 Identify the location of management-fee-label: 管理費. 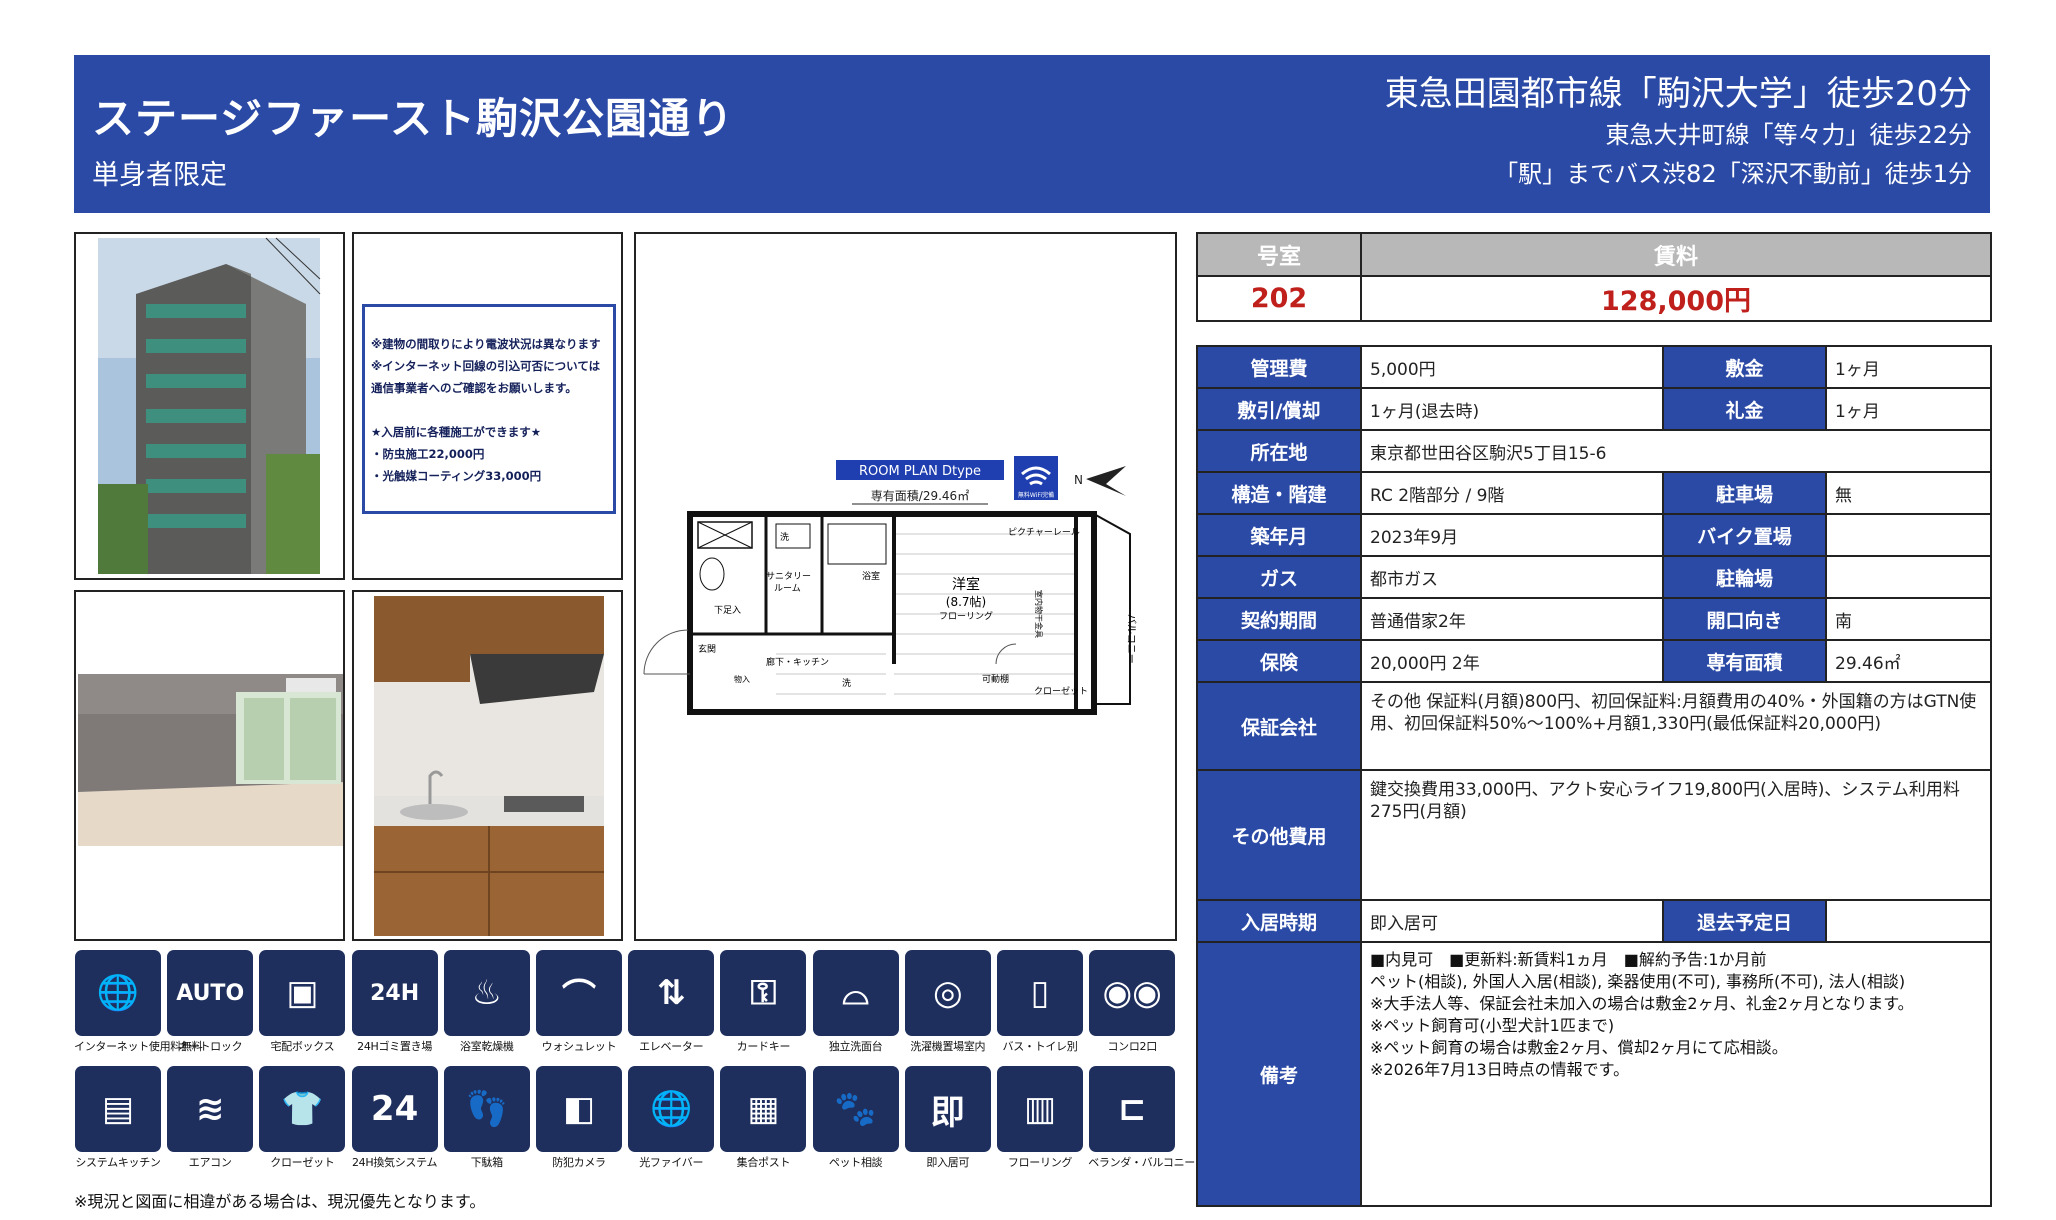
(1279, 367).